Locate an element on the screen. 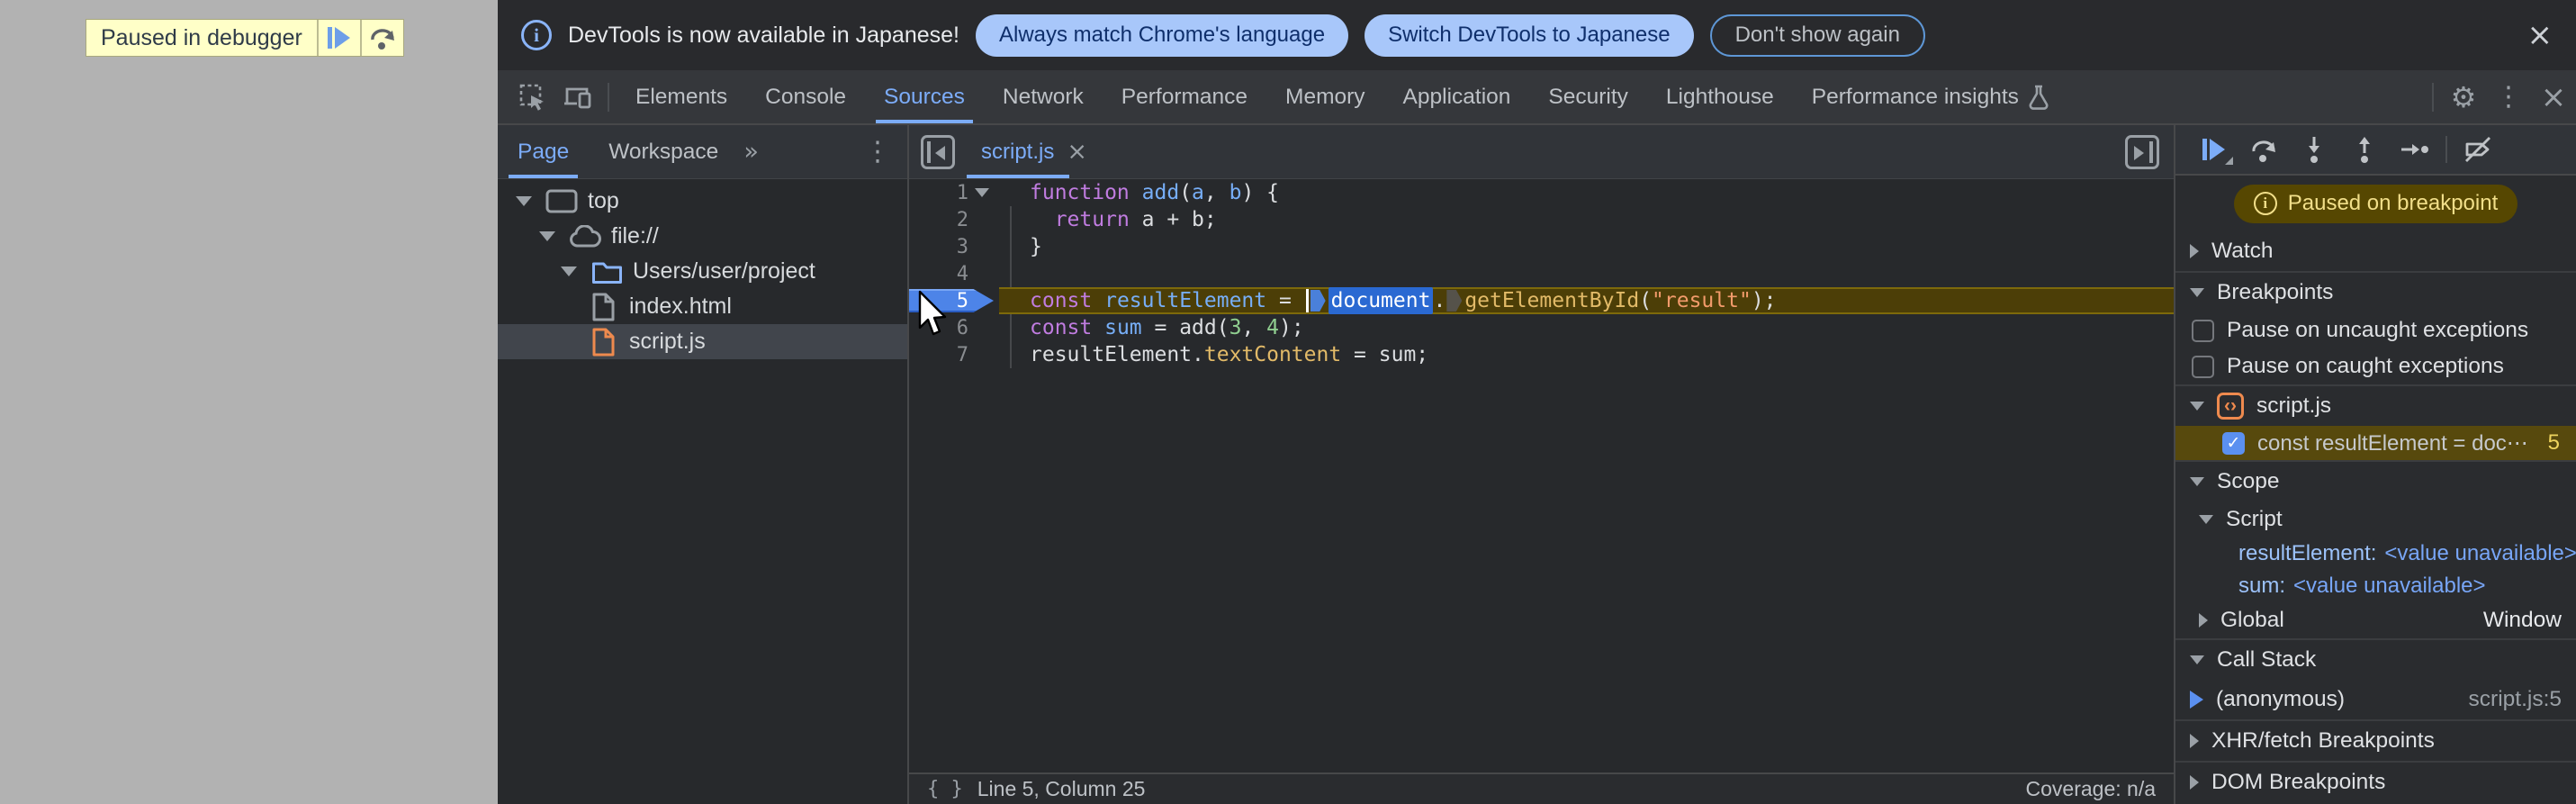 Image resolution: width=2576 pixels, height=804 pixels. dont-show-again-button: Don't show again is located at coordinates (1817, 35).